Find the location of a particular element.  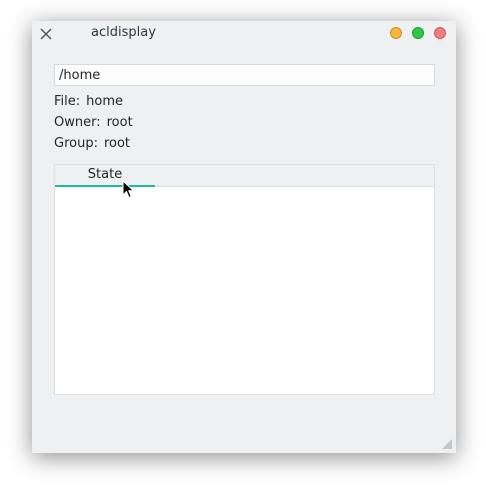

owner-row: Owner: root is located at coordinates (93, 123).